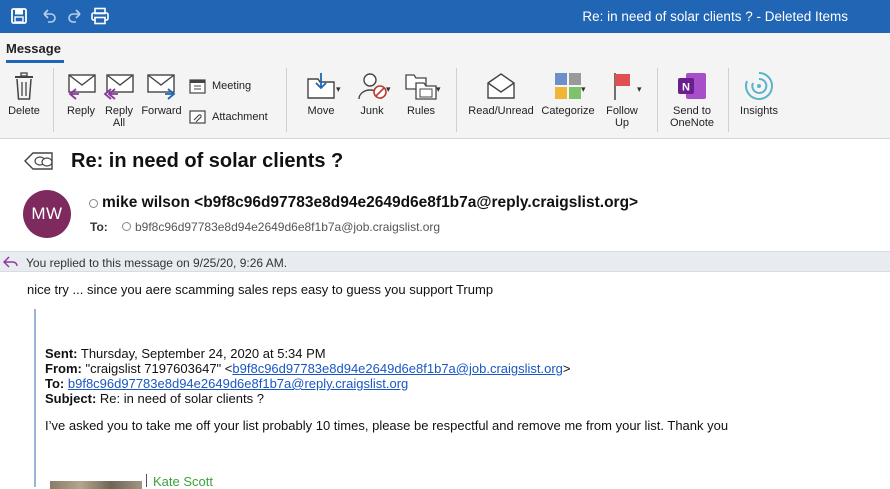  I want to click on reply-icon, so click(82, 87).